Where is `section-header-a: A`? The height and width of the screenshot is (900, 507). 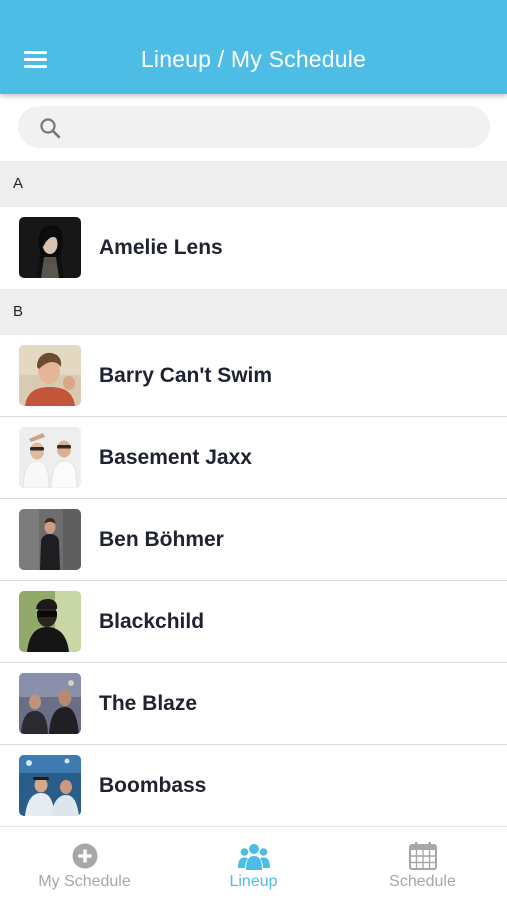 section-header-a: A is located at coordinates (253, 184).